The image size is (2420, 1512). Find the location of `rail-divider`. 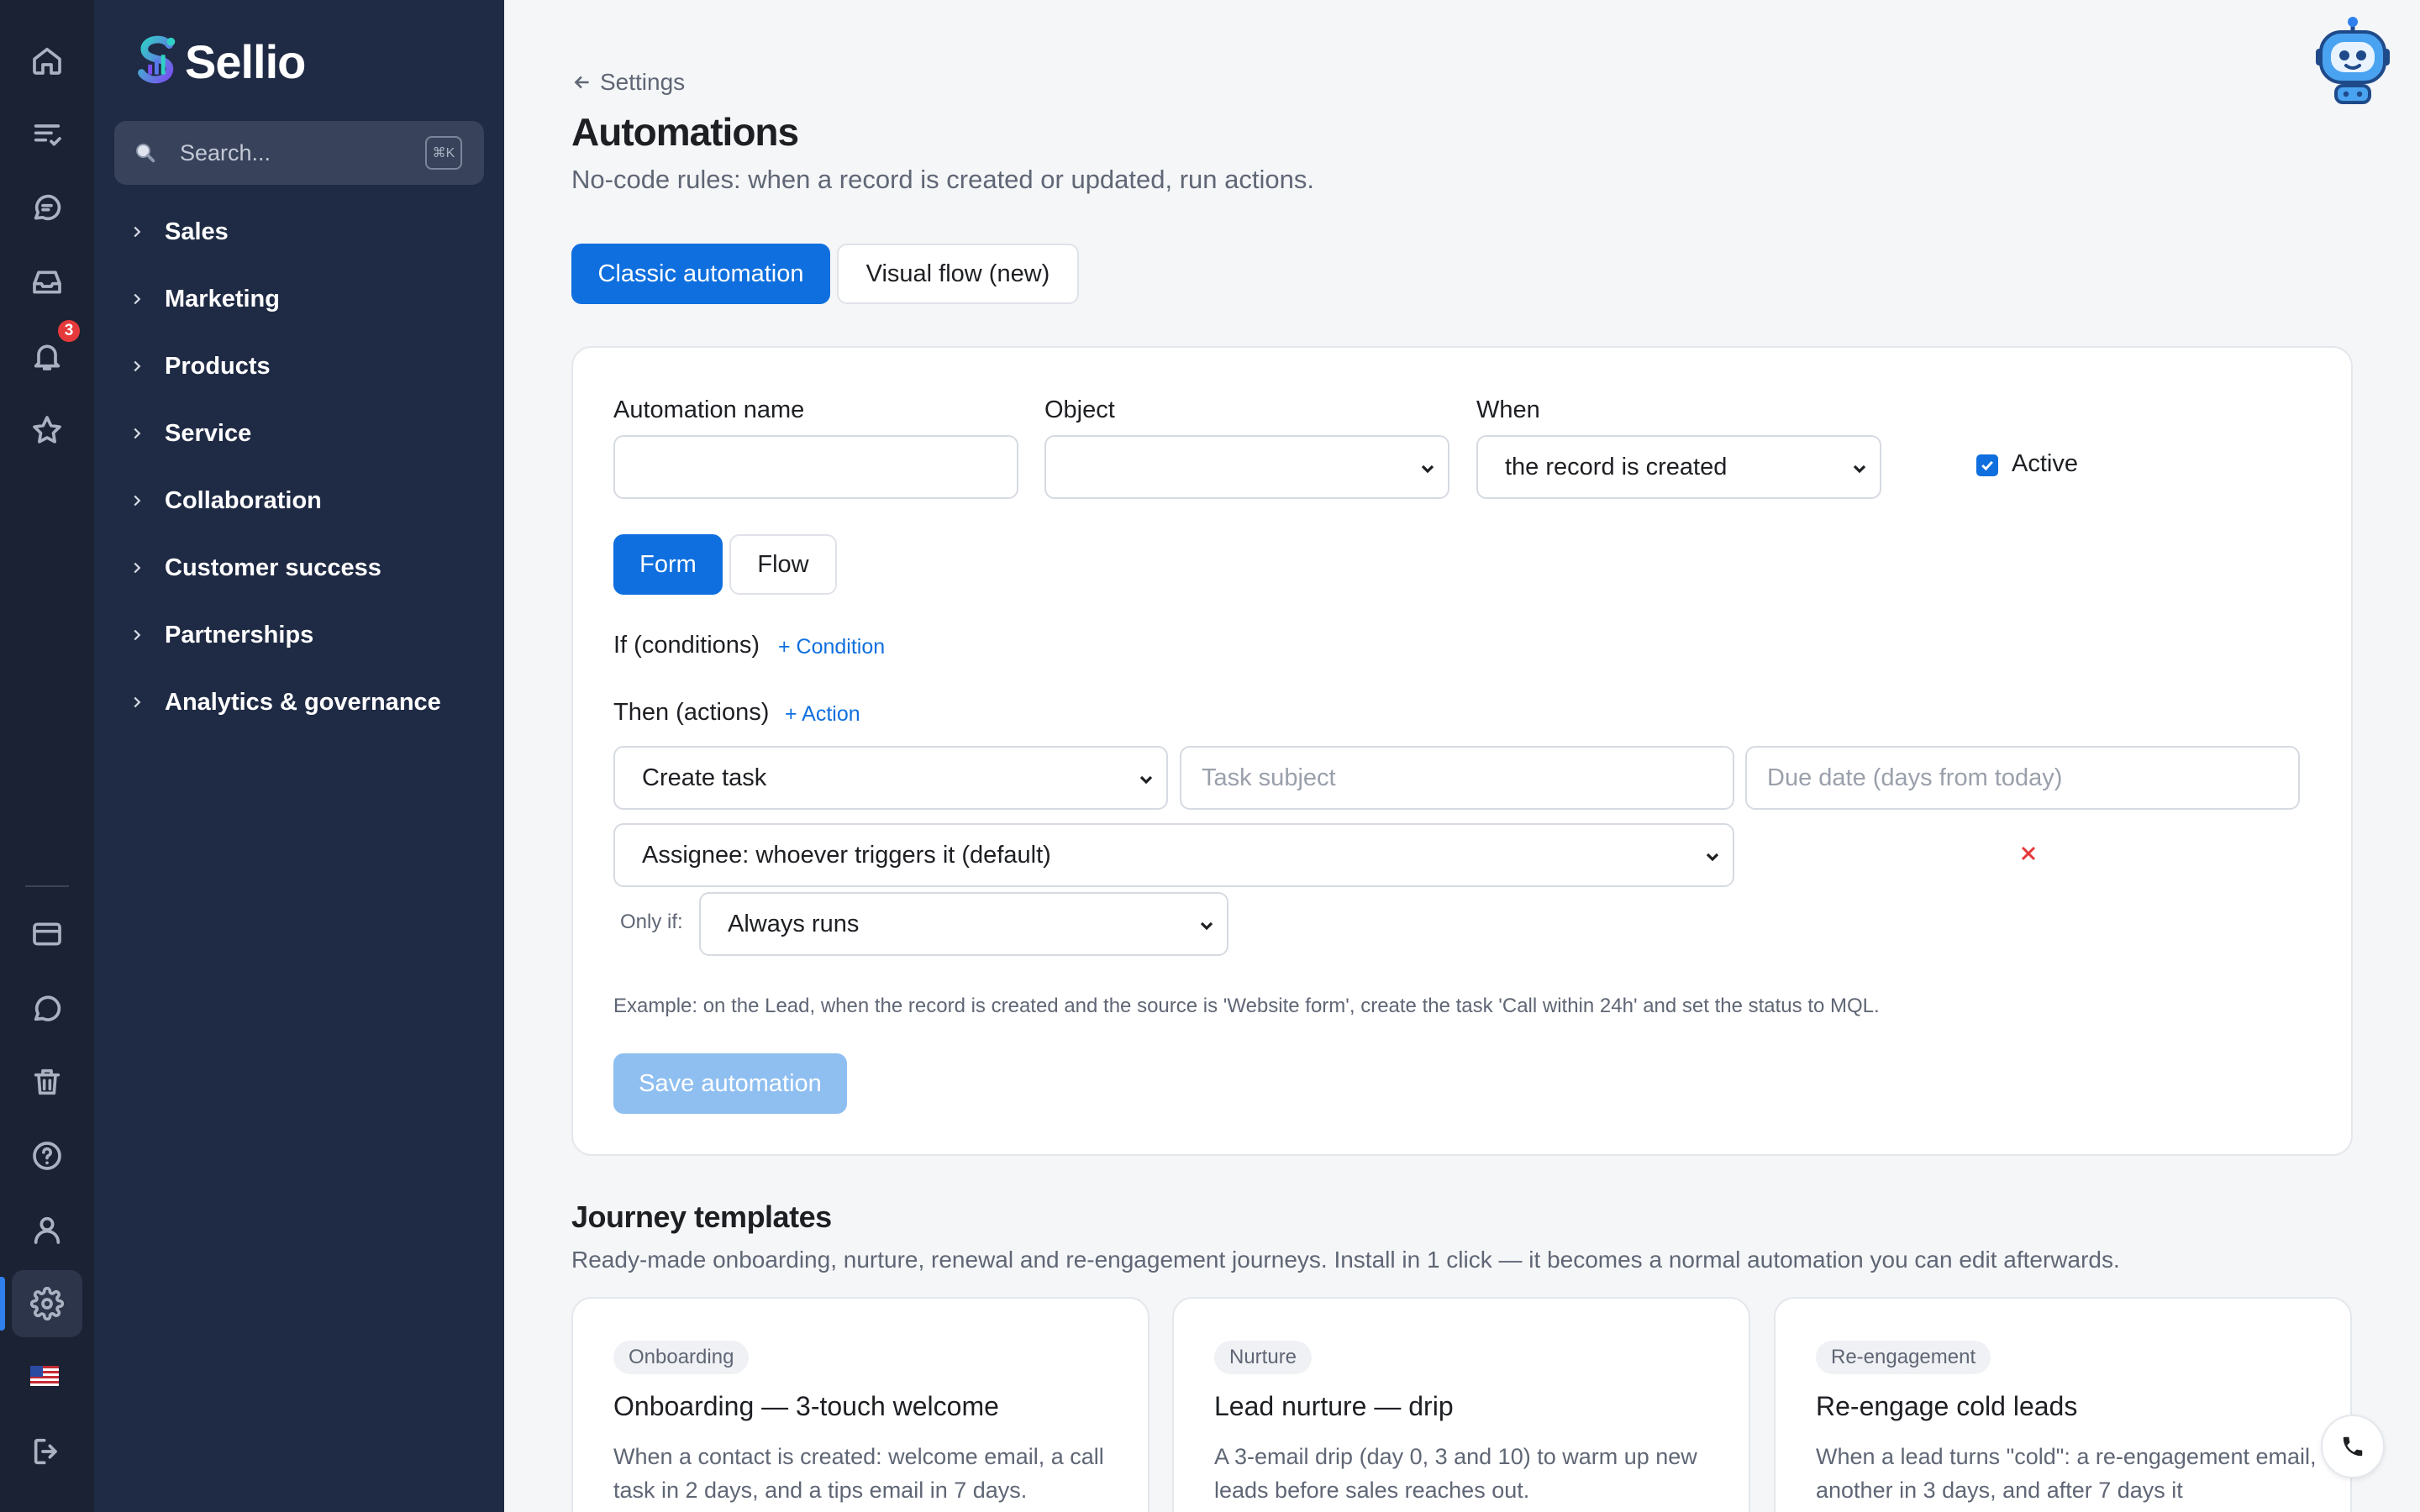

rail-divider is located at coordinates (47, 886).